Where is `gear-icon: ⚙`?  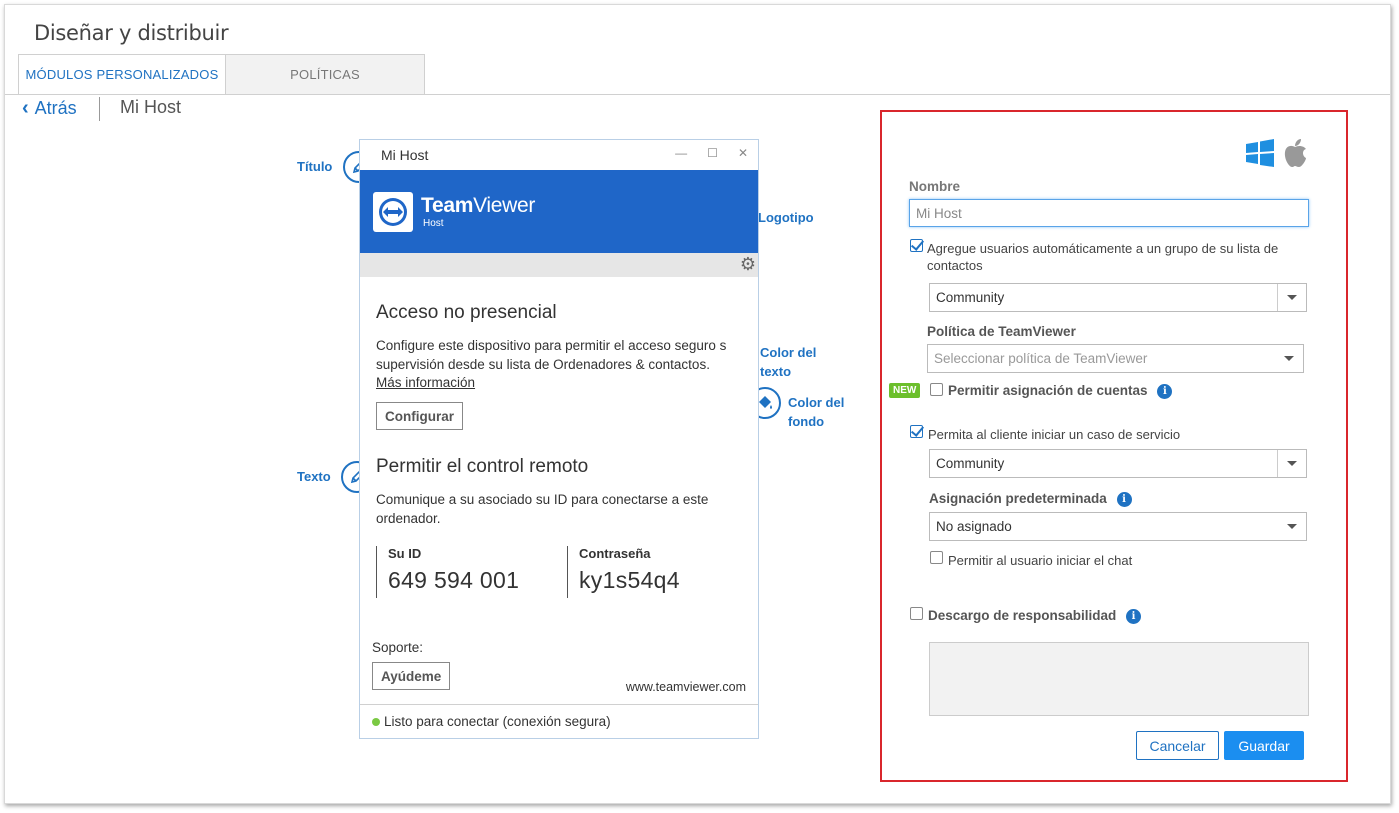 gear-icon: ⚙ is located at coordinates (748, 264).